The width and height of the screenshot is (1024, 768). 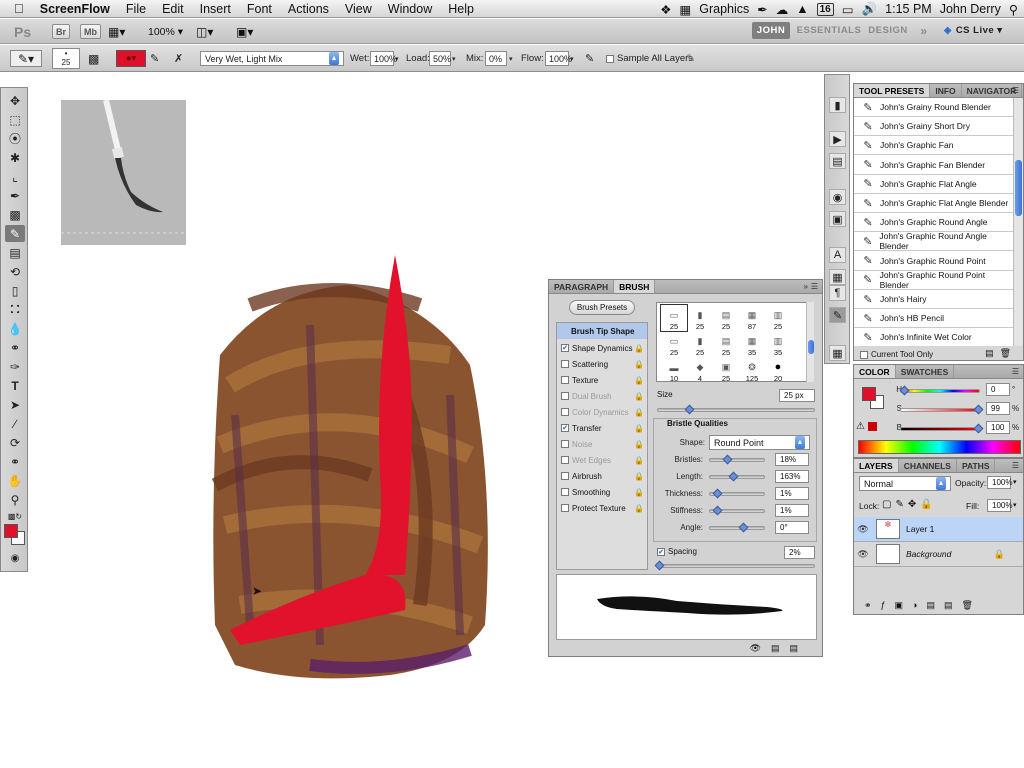 I want to click on mix-input: 0%, so click(x=496, y=58).